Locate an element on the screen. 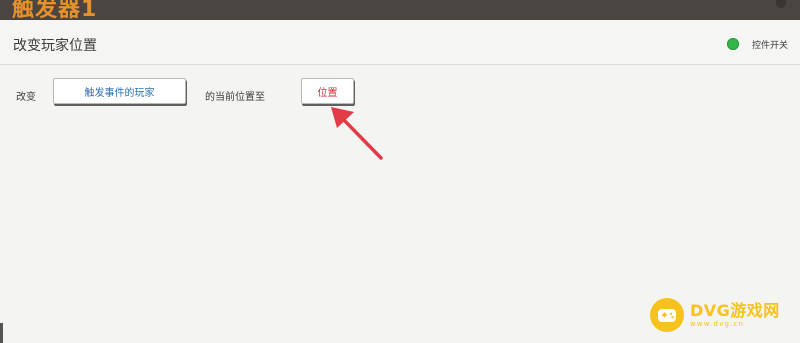 Image resolution: width=800 pixels, height=343 pixels. player-param-button: 触发事件的玩家 is located at coordinates (119, 91).